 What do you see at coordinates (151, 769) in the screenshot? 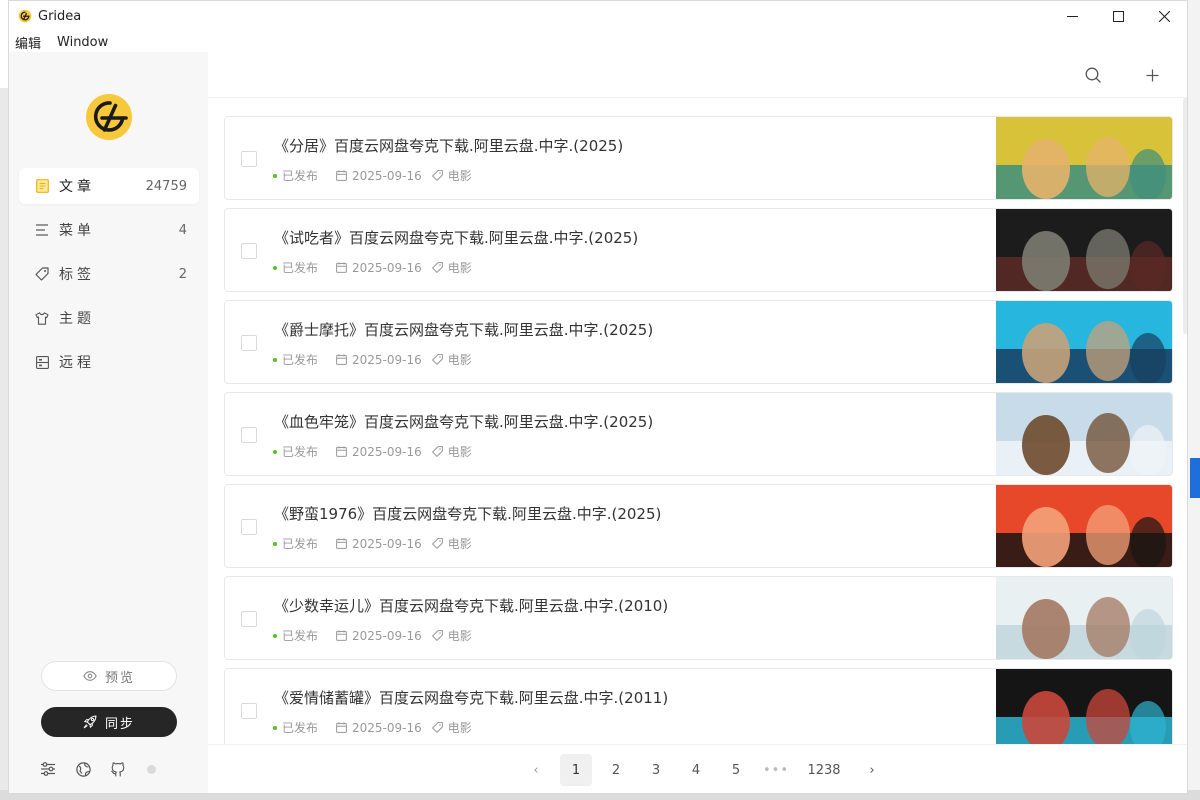
I see `connection-status-dot` at bounding box center [151, 769].